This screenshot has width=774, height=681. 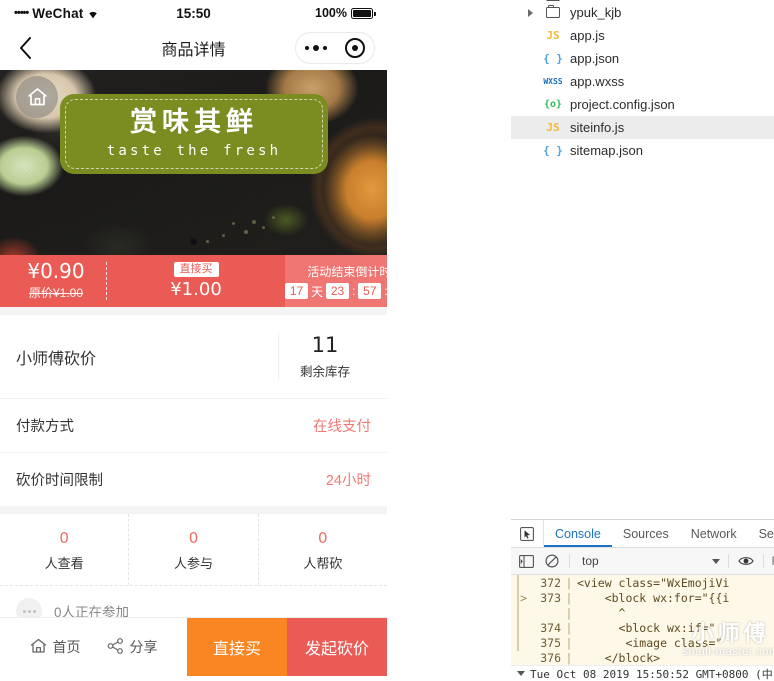 I want to click on bottom-home-button: 首页, so click(x=55, y=647).